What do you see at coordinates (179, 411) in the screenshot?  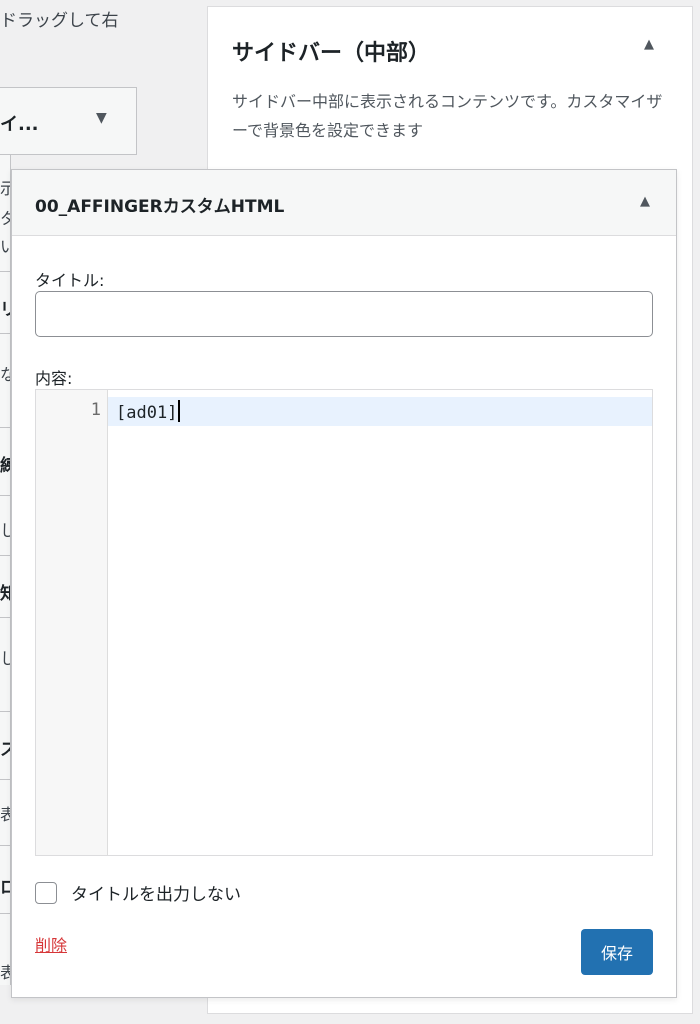 I see `text-cursor` at bounding box center [179, 411].